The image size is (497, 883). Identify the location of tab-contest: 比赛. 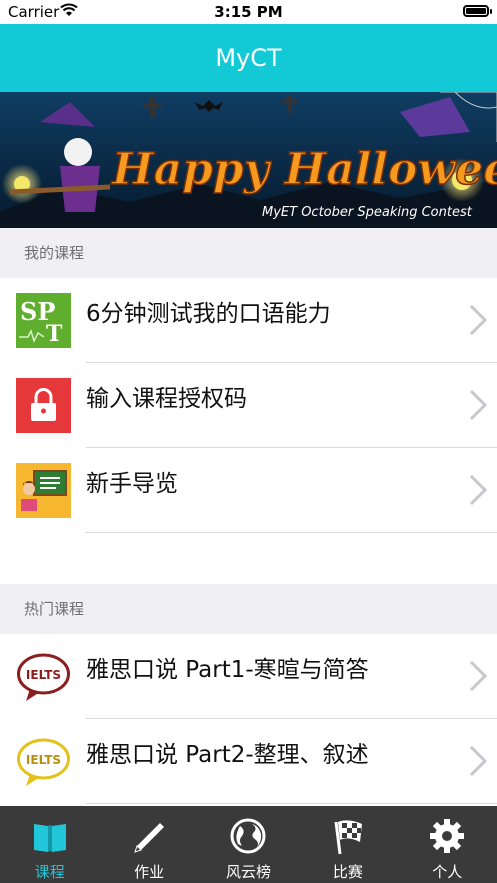
(347, 844).